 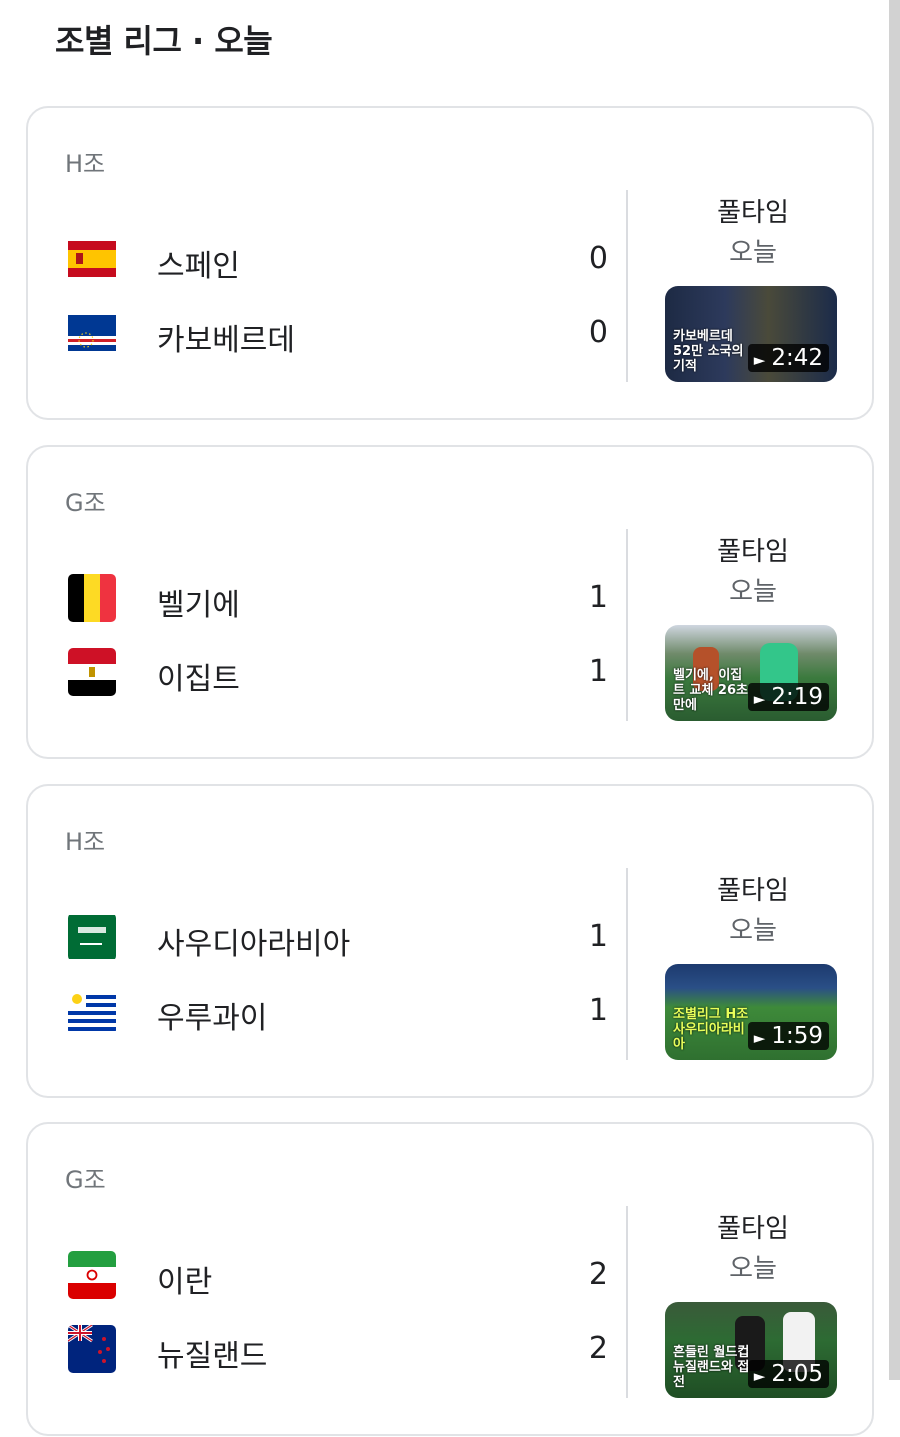 What do you see at coordinates (198, 266) in the screenshot?
I see `team-name: 스페인` at bounding box center [198, 266].